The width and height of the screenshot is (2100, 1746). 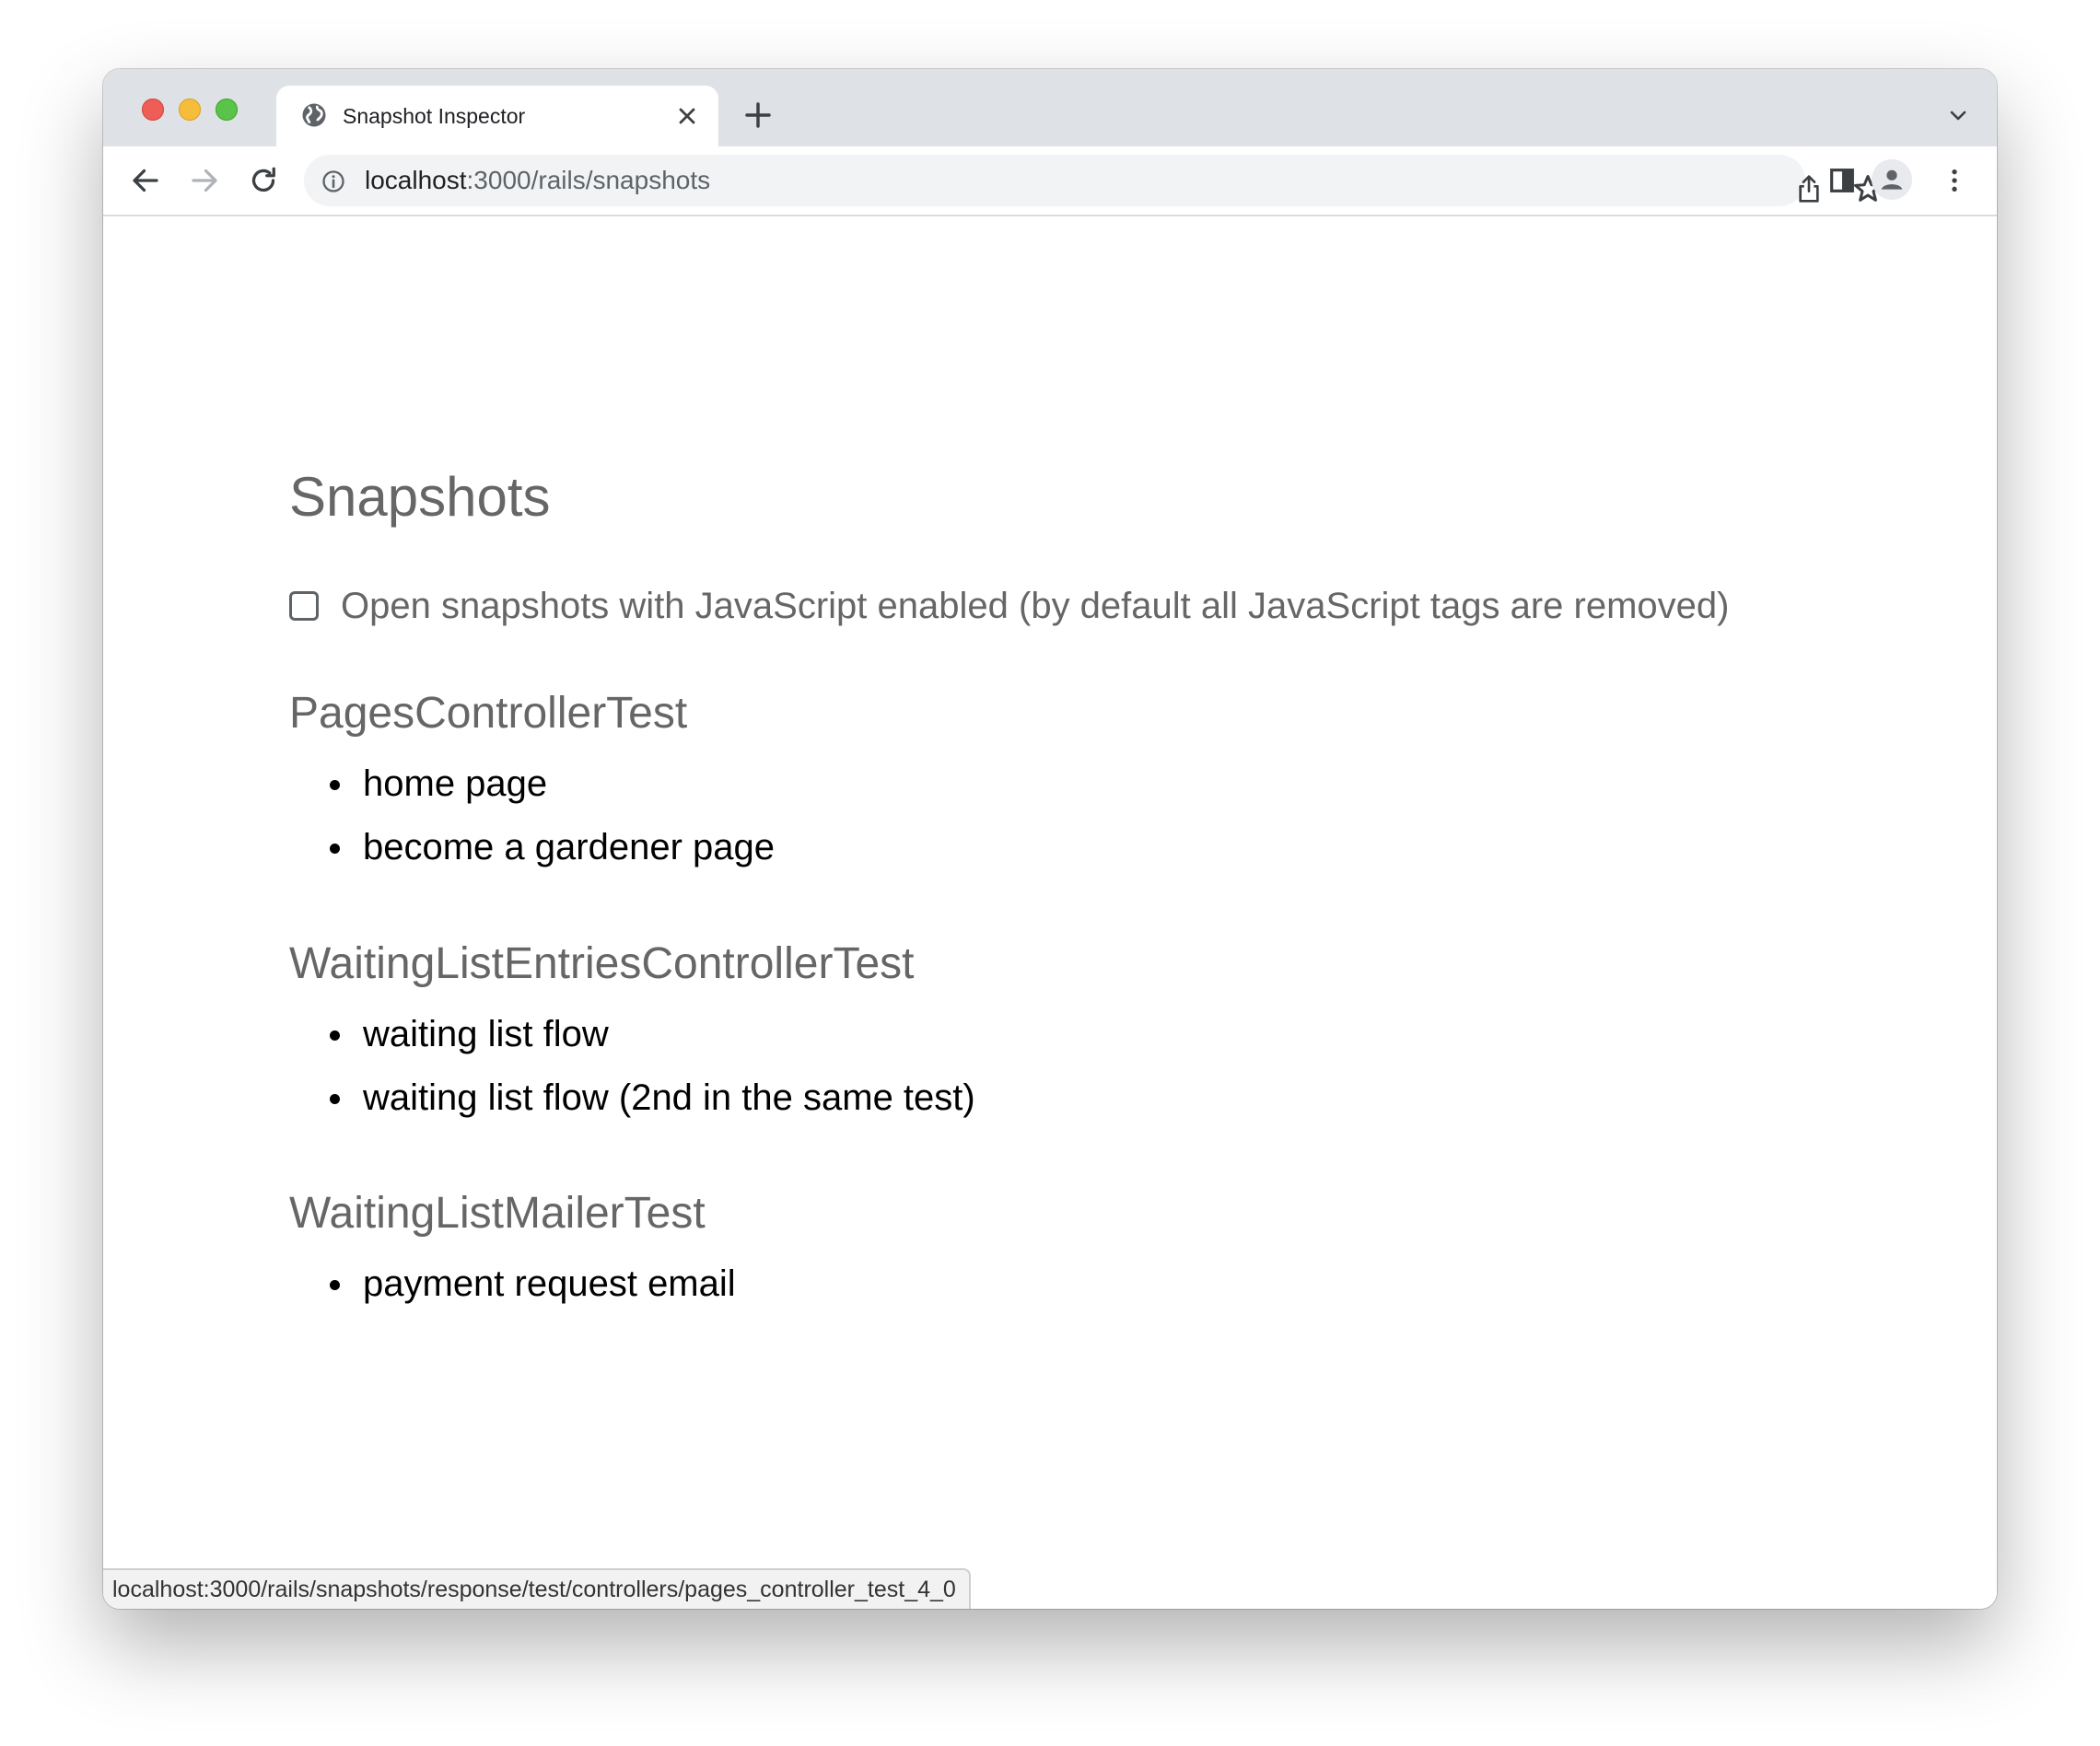 What do you see at coordinates (588, 180) in the screenshot?
I see `url-path: :3000/rails/snapshots` at bounding box center [588, 180].